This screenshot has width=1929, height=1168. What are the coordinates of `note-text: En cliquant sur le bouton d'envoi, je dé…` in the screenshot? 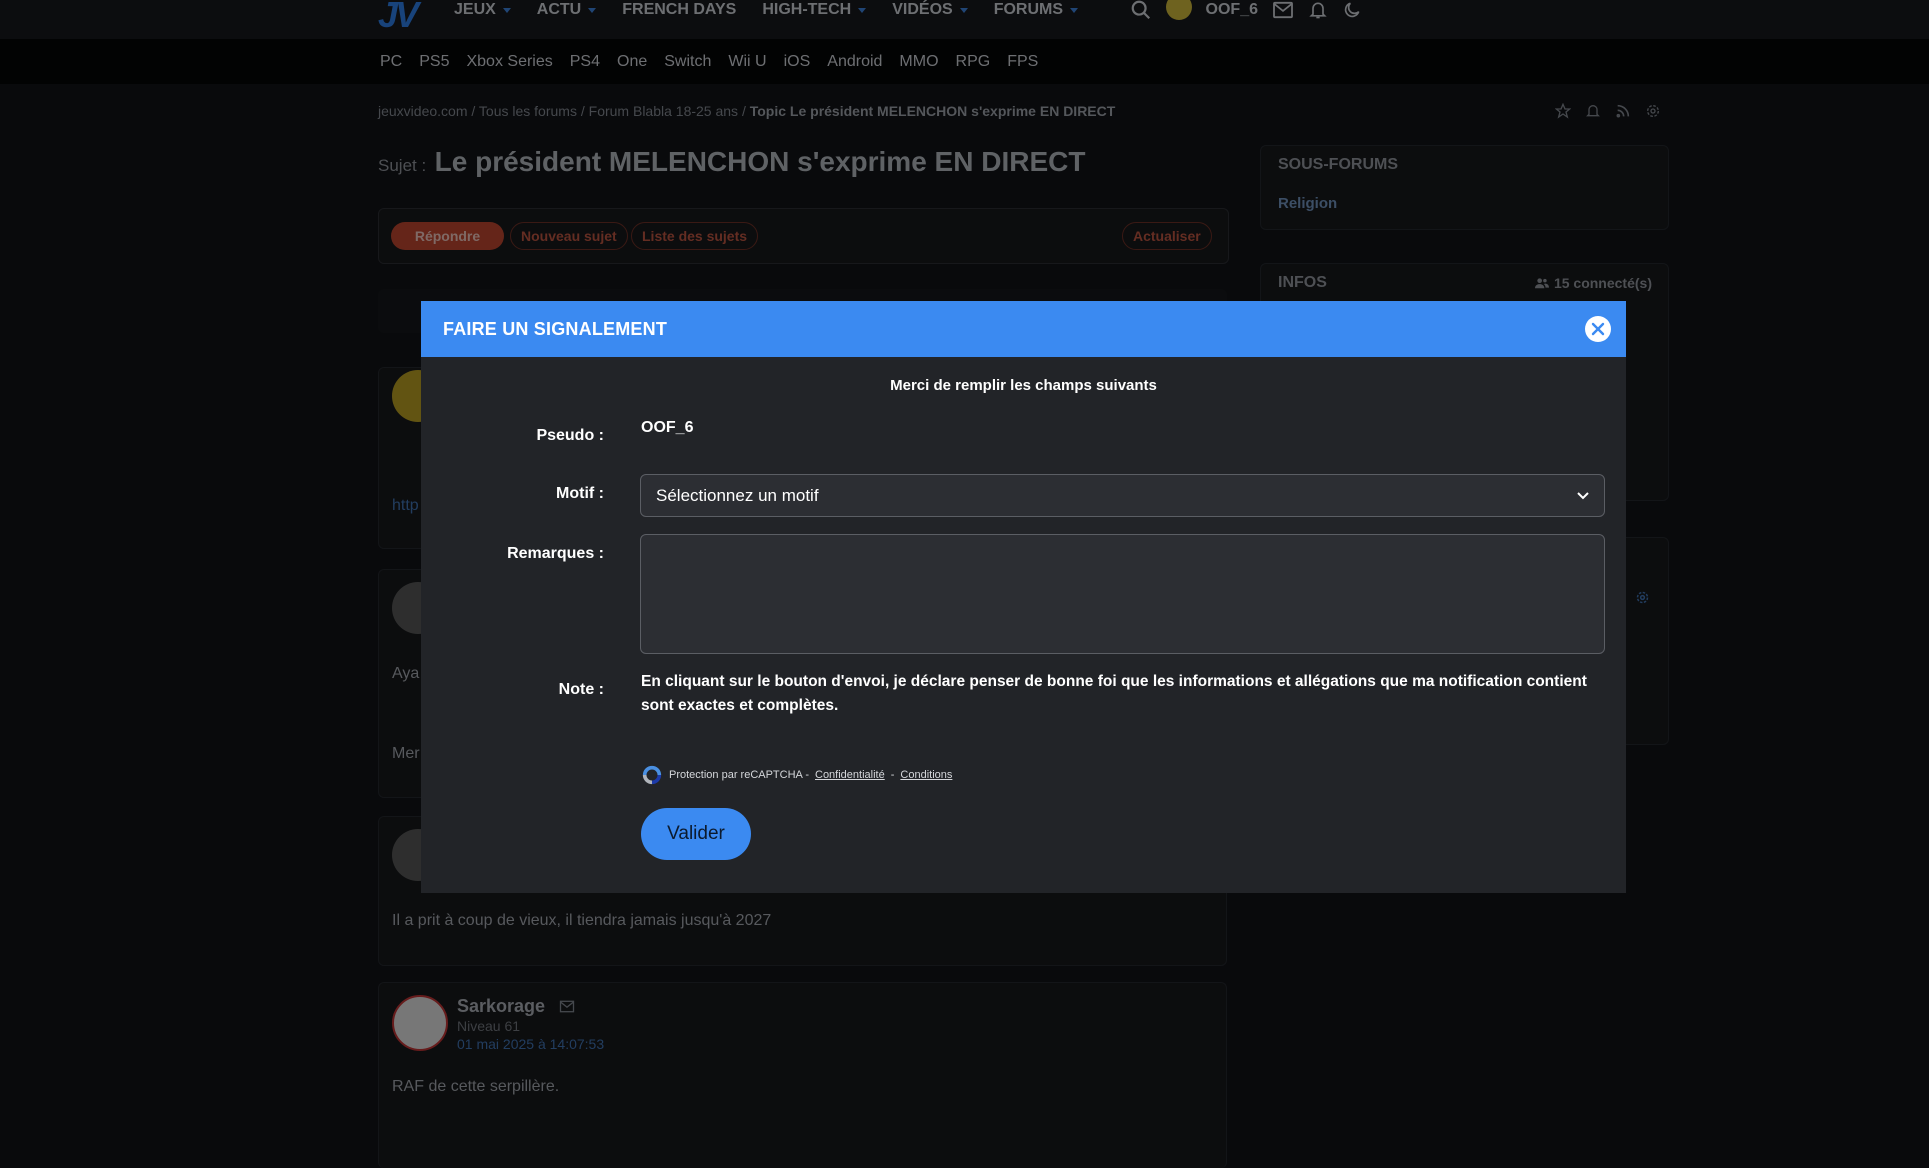 It's located at (1114, 693).